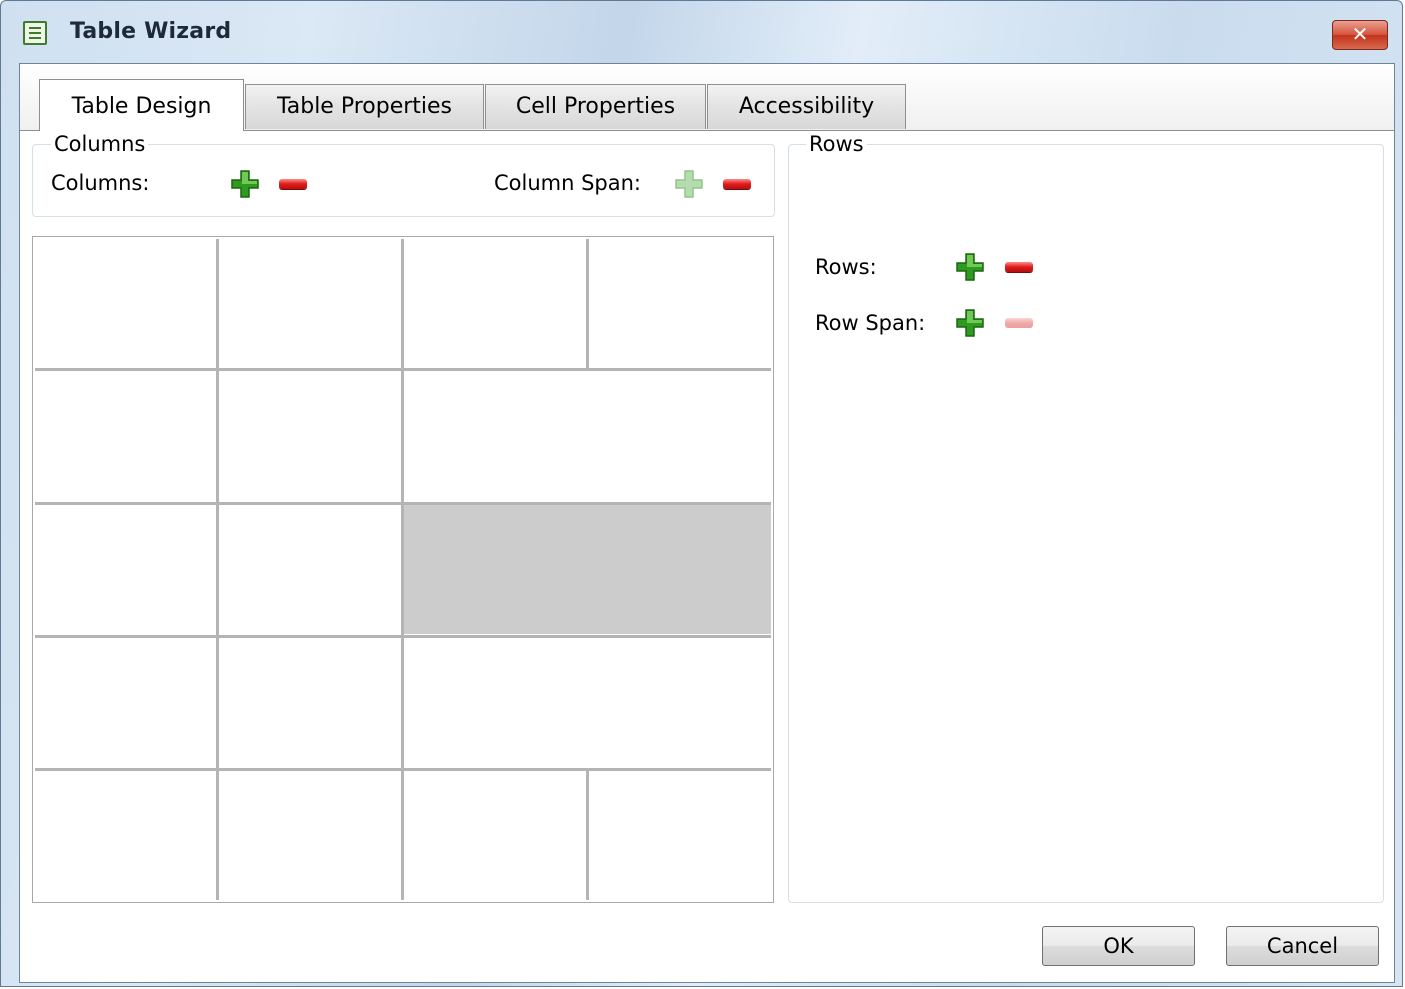 The height and width of the screenshot is (989, 1405). I want to click on rows-group-legend: Rows, so click(836, 144).